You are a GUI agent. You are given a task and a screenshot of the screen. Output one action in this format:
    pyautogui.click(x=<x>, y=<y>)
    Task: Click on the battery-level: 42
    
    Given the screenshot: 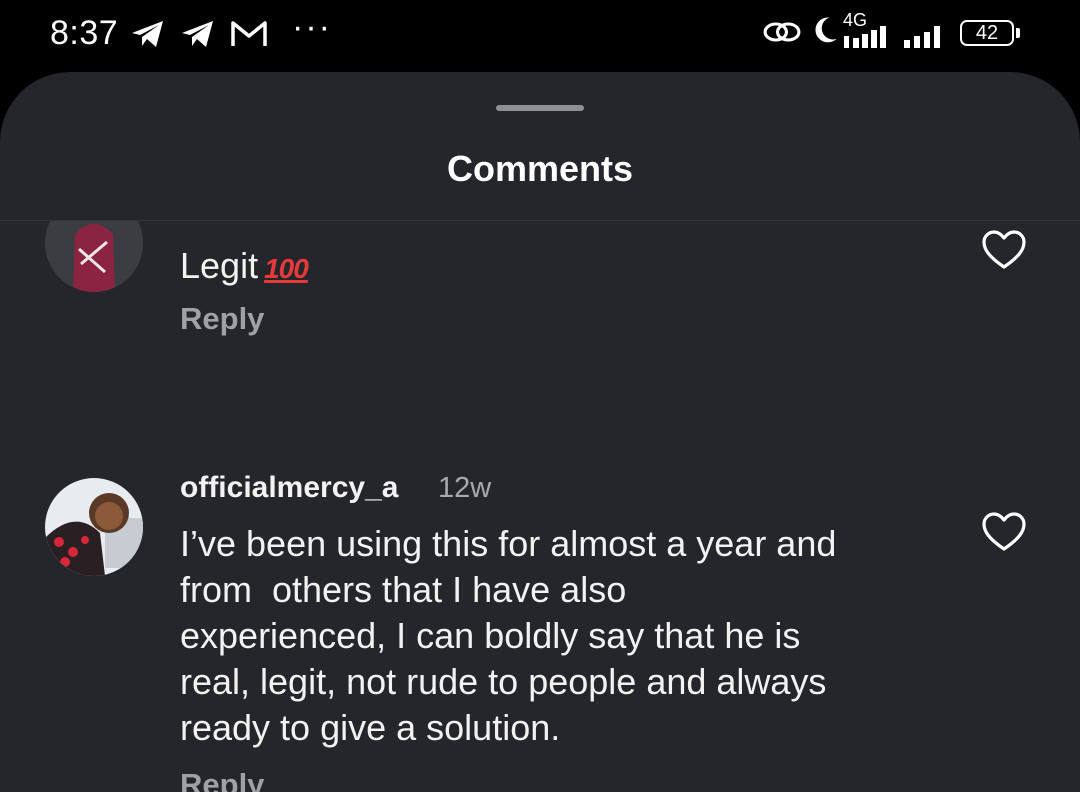 What is the action you would take?
    pyautogui.click(x=987, y=32)
    